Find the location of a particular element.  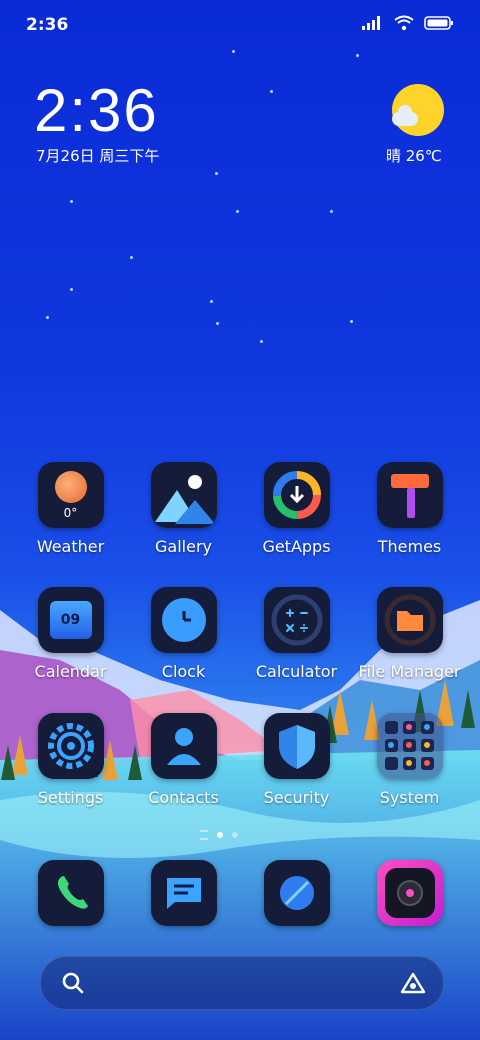

page-dot-current is located at coordinates (220, 835).